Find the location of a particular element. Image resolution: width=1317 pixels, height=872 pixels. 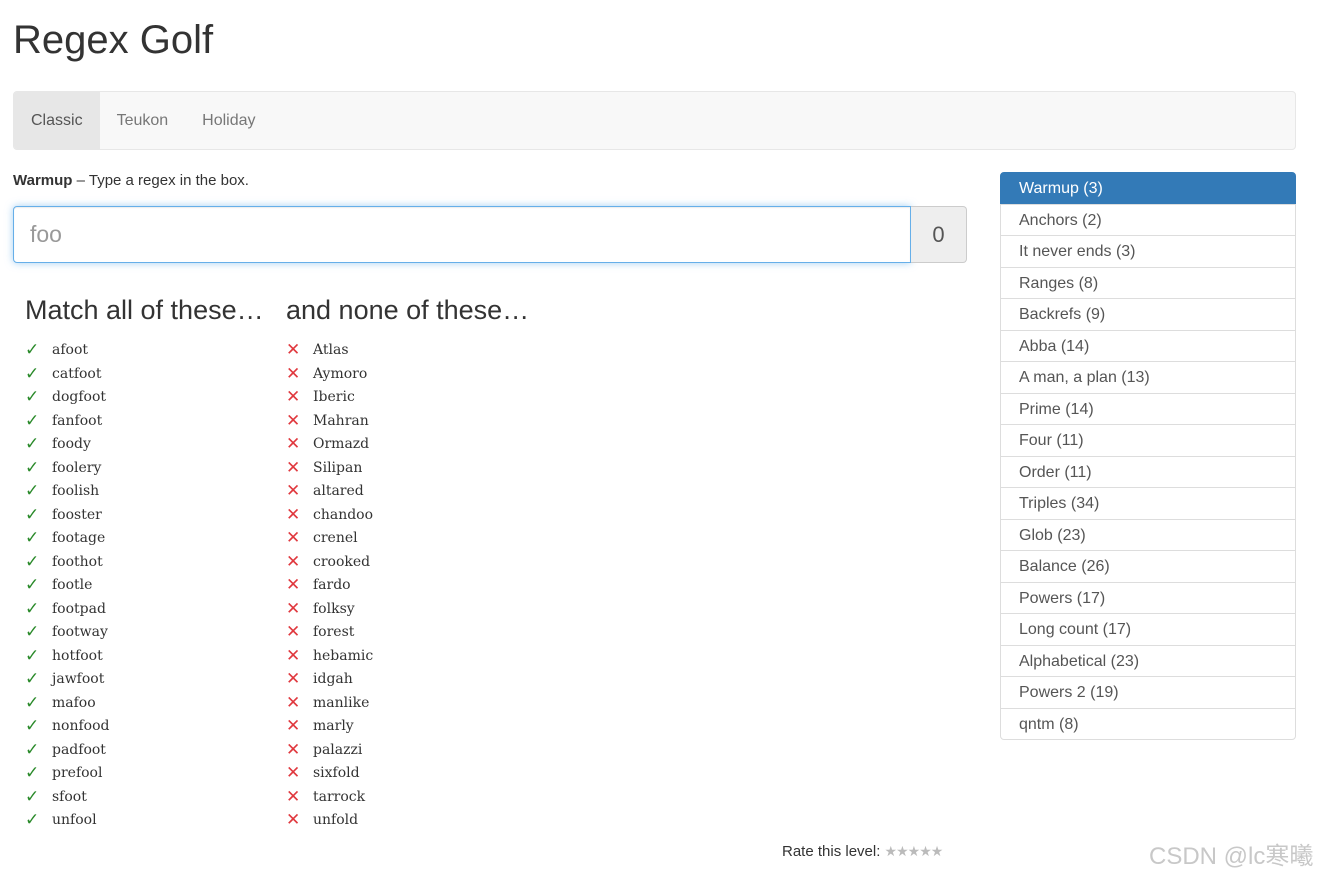

match-word: ✓ afoot is located at coordinates (67, 351).